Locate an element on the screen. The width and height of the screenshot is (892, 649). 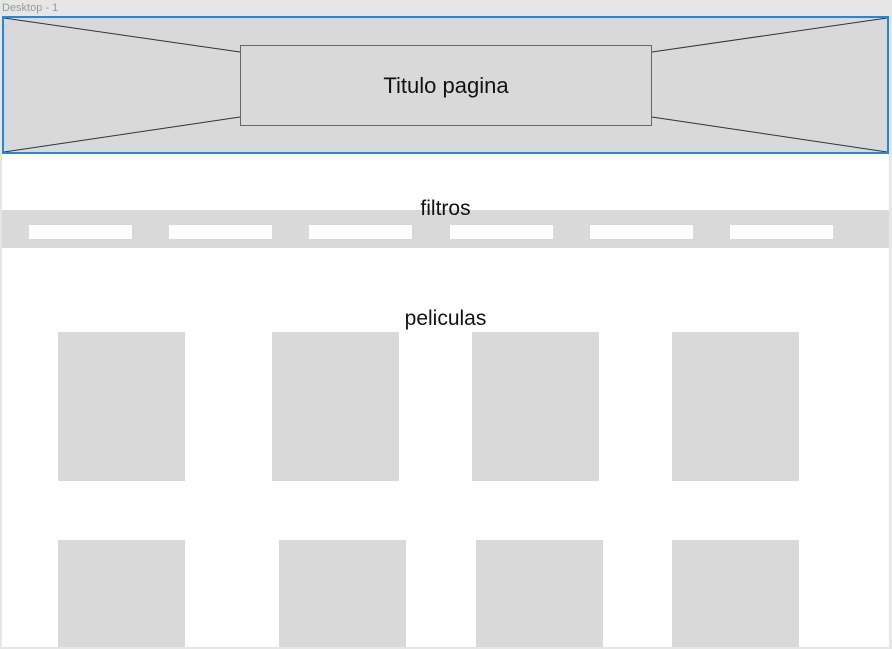
movies-heading: peliculas is located at coordinates (445, 318).